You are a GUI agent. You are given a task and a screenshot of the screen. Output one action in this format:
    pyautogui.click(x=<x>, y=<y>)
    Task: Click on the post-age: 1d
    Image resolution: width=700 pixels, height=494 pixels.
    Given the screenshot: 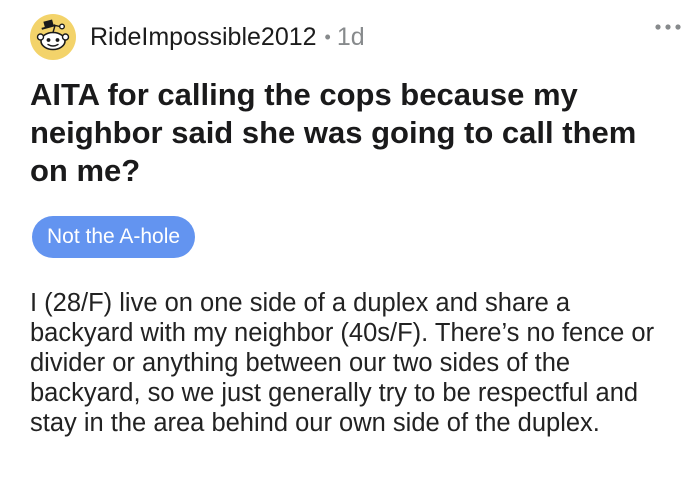 What is the action you would take?
    pyautogui.click(x=350, y=36)
    